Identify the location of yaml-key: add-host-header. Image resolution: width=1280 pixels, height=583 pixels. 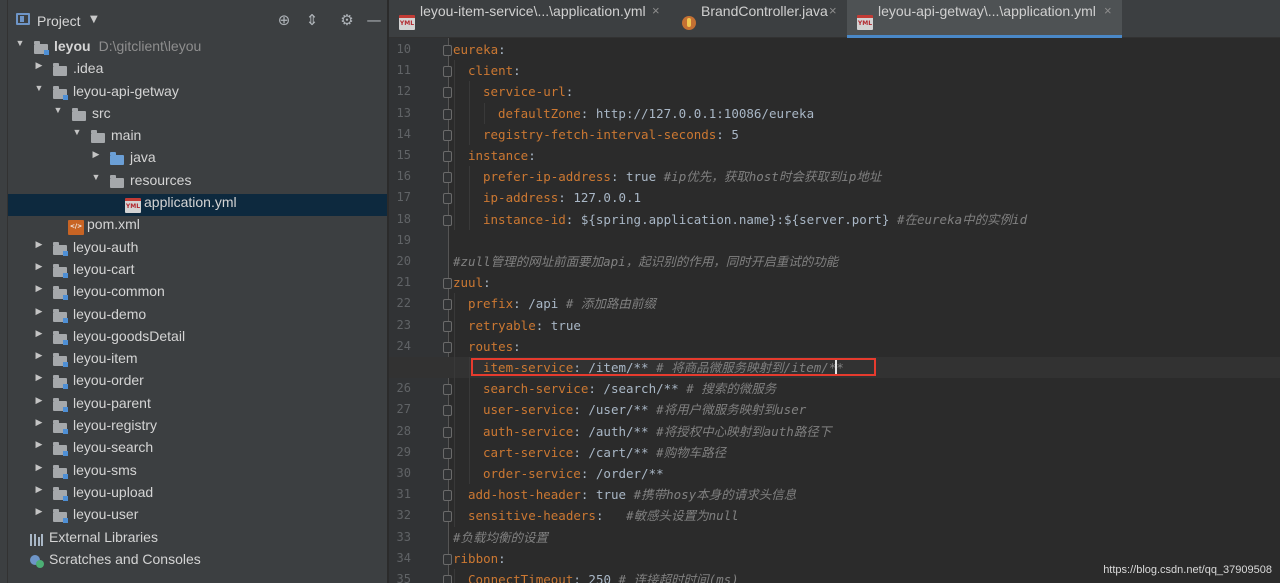
(524, 495).